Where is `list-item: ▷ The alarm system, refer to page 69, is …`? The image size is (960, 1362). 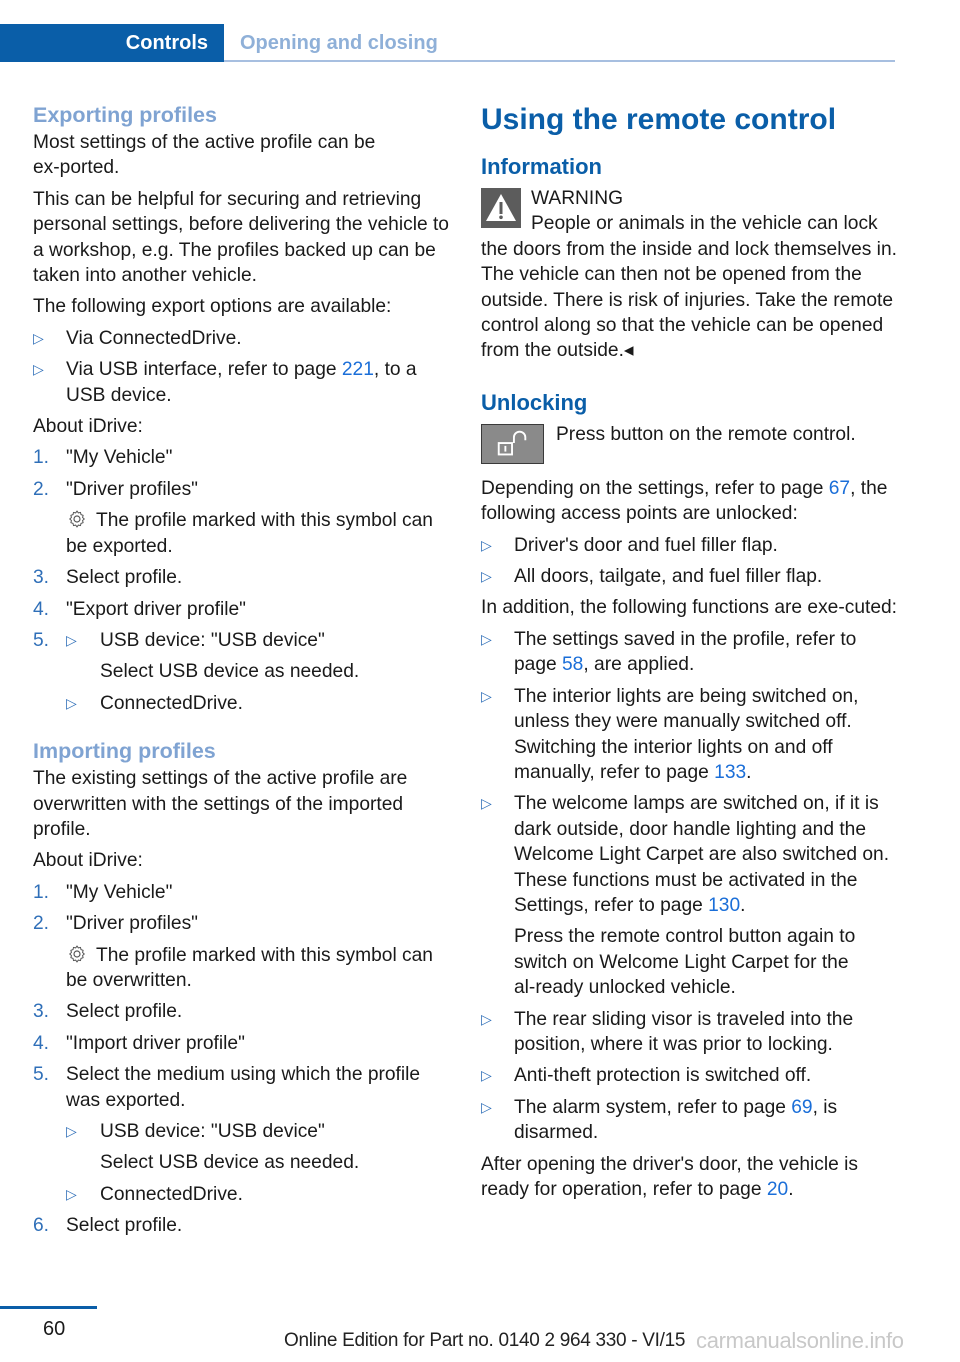
list-item: ▷ The alarm system, refer to page 69, is … is located at coordinates (659, 1120).